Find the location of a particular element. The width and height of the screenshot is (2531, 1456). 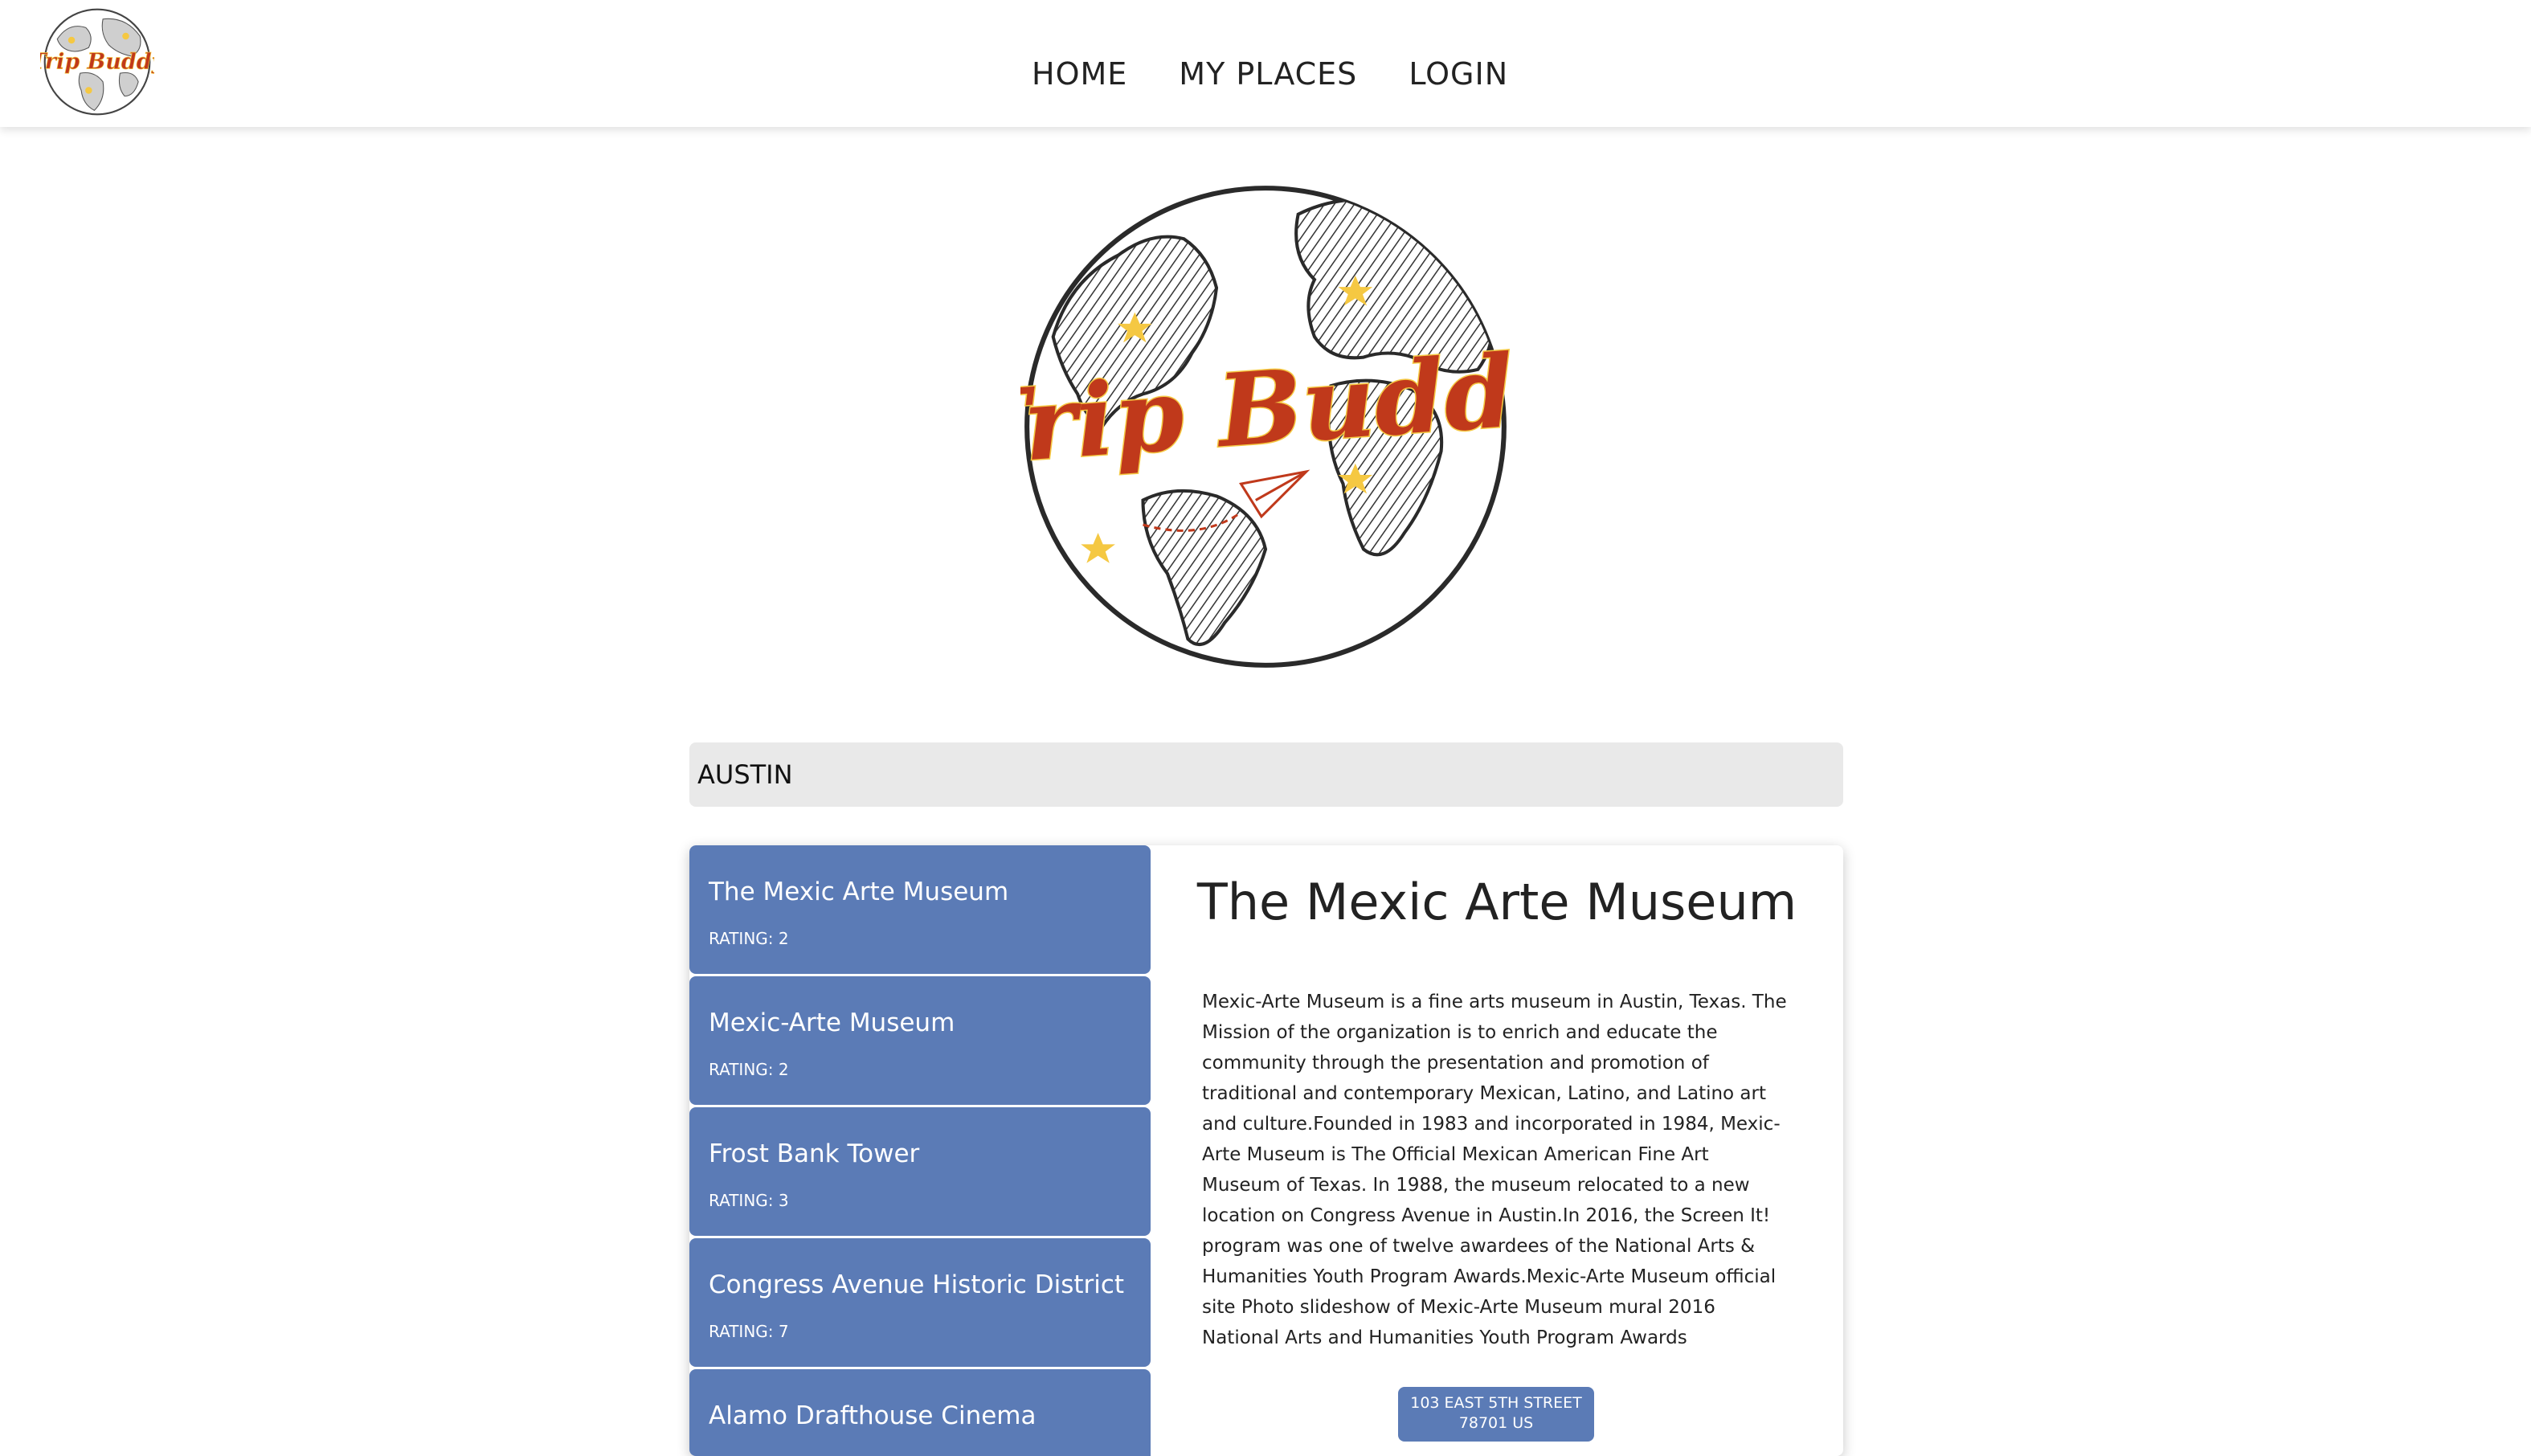

search-input is located at coordinates (1266, 775).